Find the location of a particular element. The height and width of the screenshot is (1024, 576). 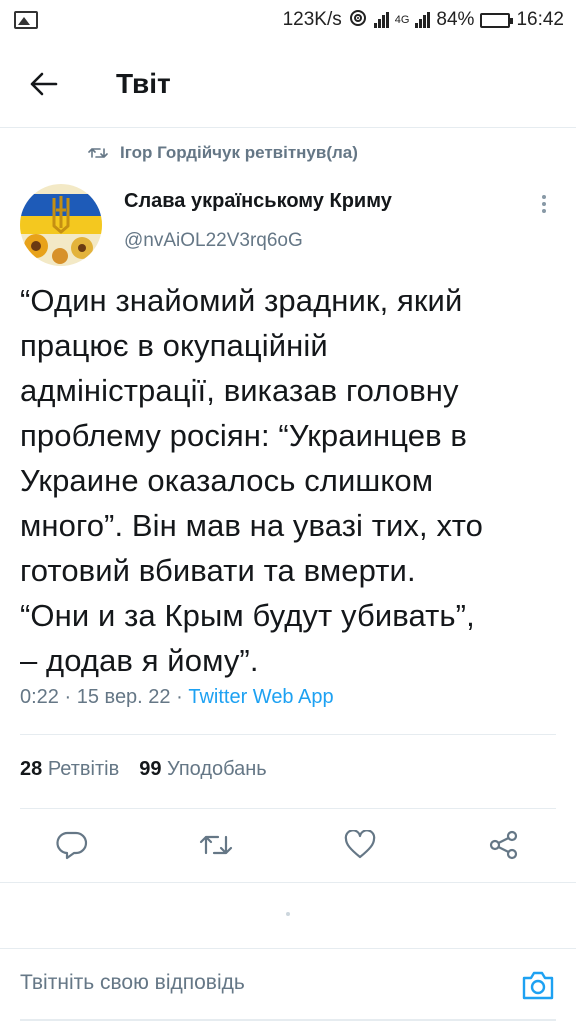

status-right: 123K/s 4G 84% 16:42 is located at coordinates (423, 20).